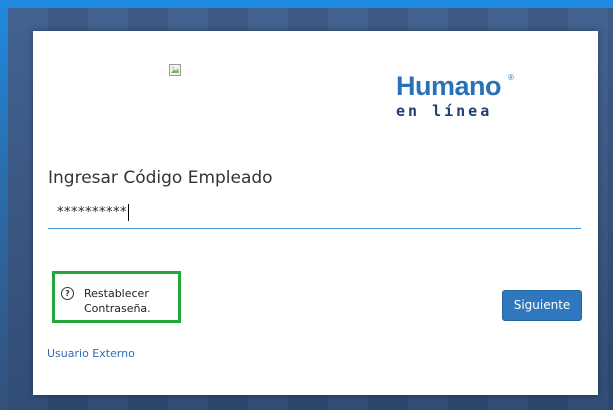 The width and height of the screenshot is (613, 410). I want to click on text-caret, so click(128, 212).